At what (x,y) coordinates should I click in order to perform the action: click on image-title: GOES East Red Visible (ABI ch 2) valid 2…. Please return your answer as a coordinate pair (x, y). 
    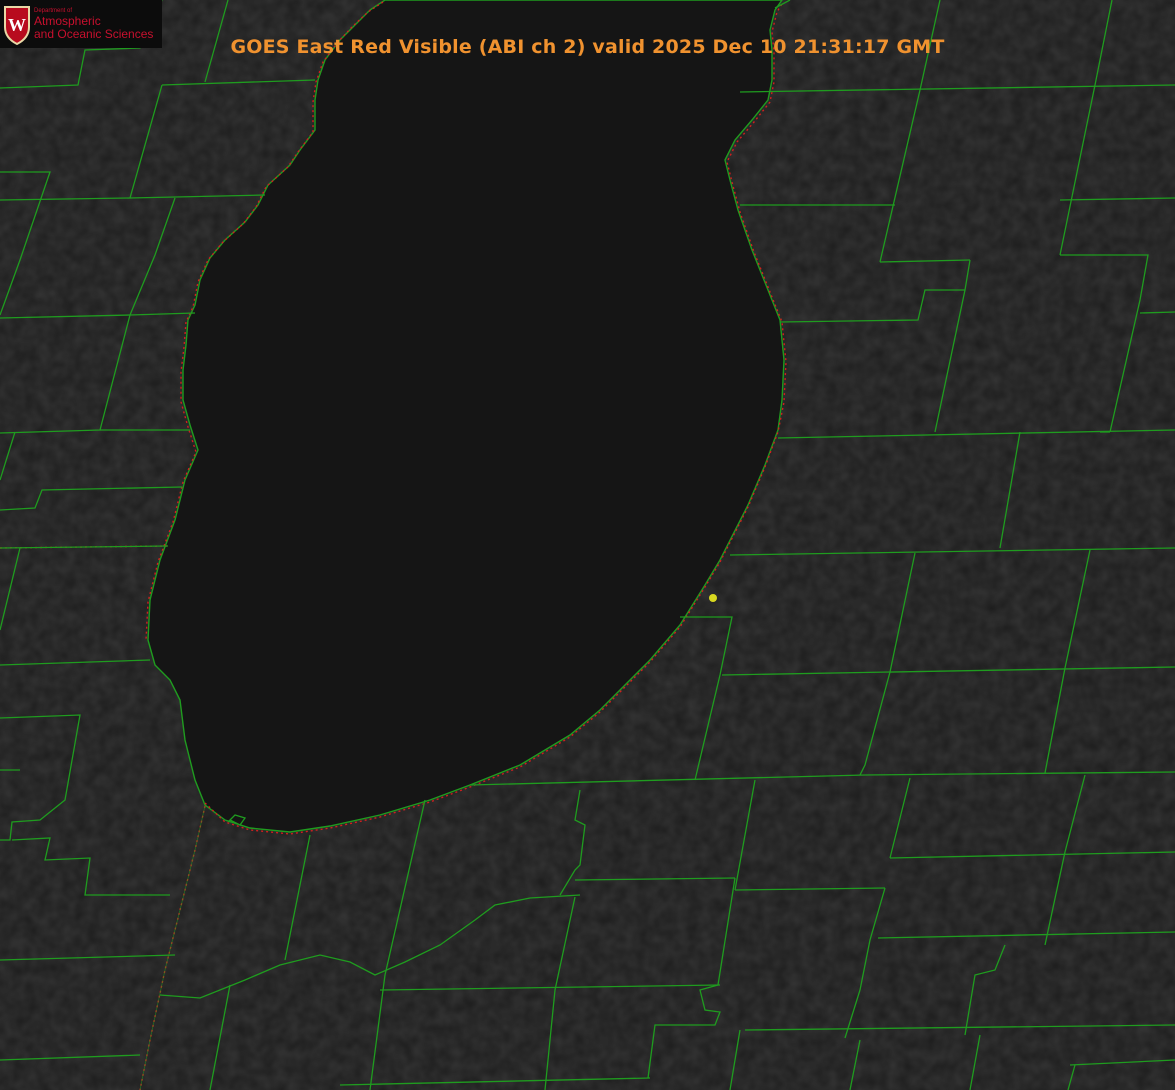
    Looking at the image, I should click on (587, 47).